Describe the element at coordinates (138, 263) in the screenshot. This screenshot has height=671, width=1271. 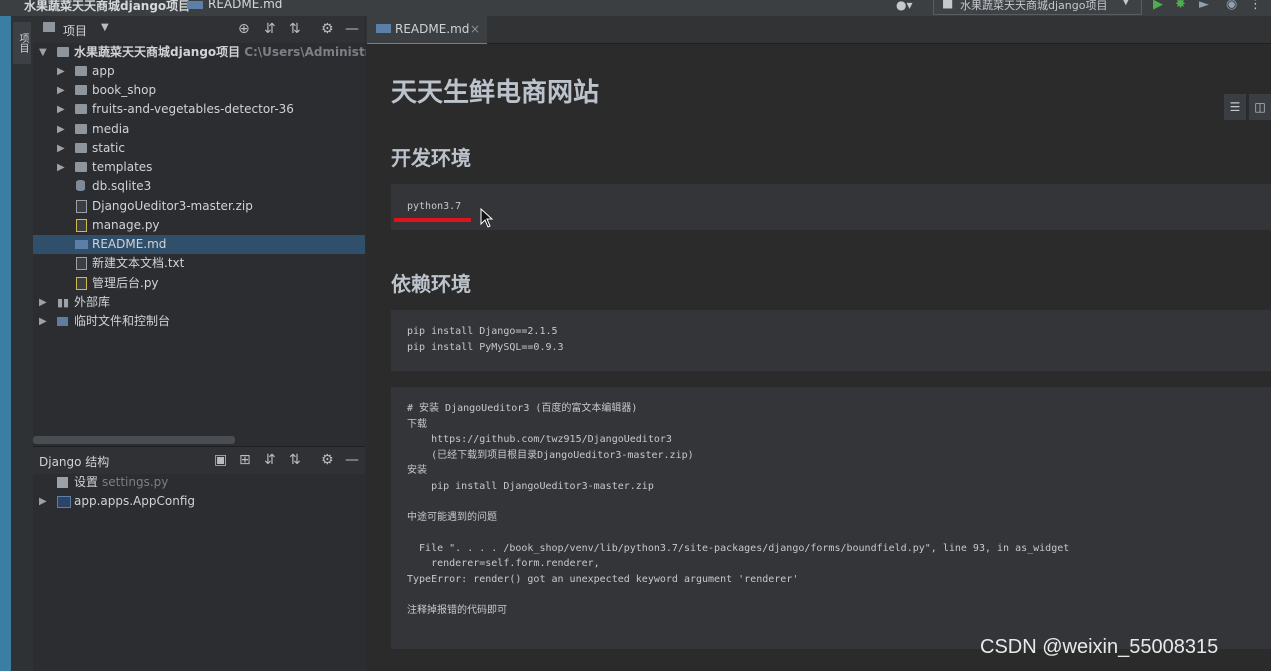
I see `tree-item-label: 新建文本文档.txt` at that location.